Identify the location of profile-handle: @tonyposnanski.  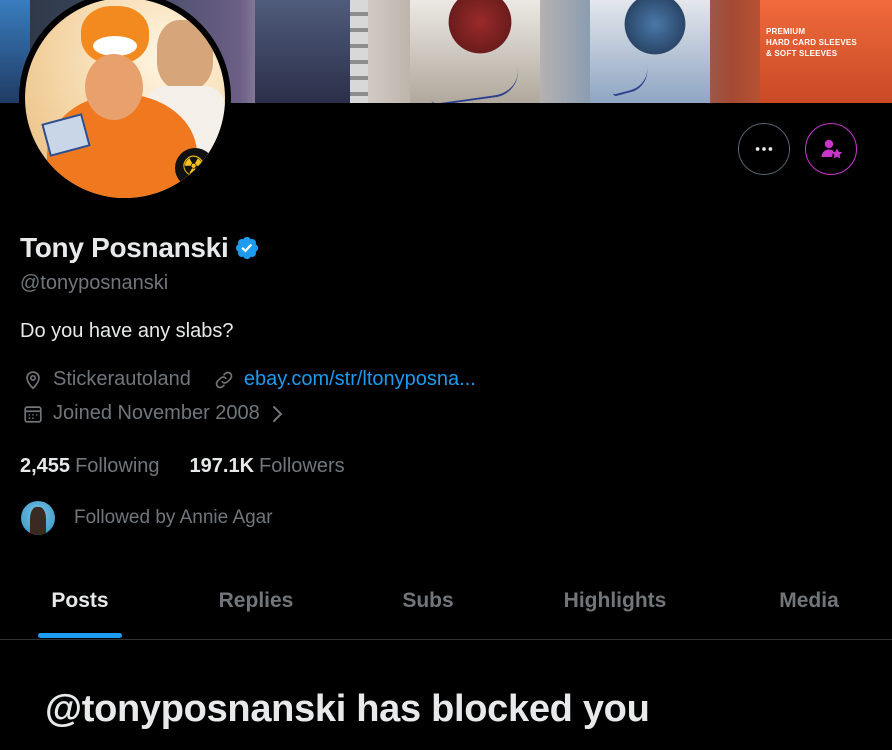
(94, 283).